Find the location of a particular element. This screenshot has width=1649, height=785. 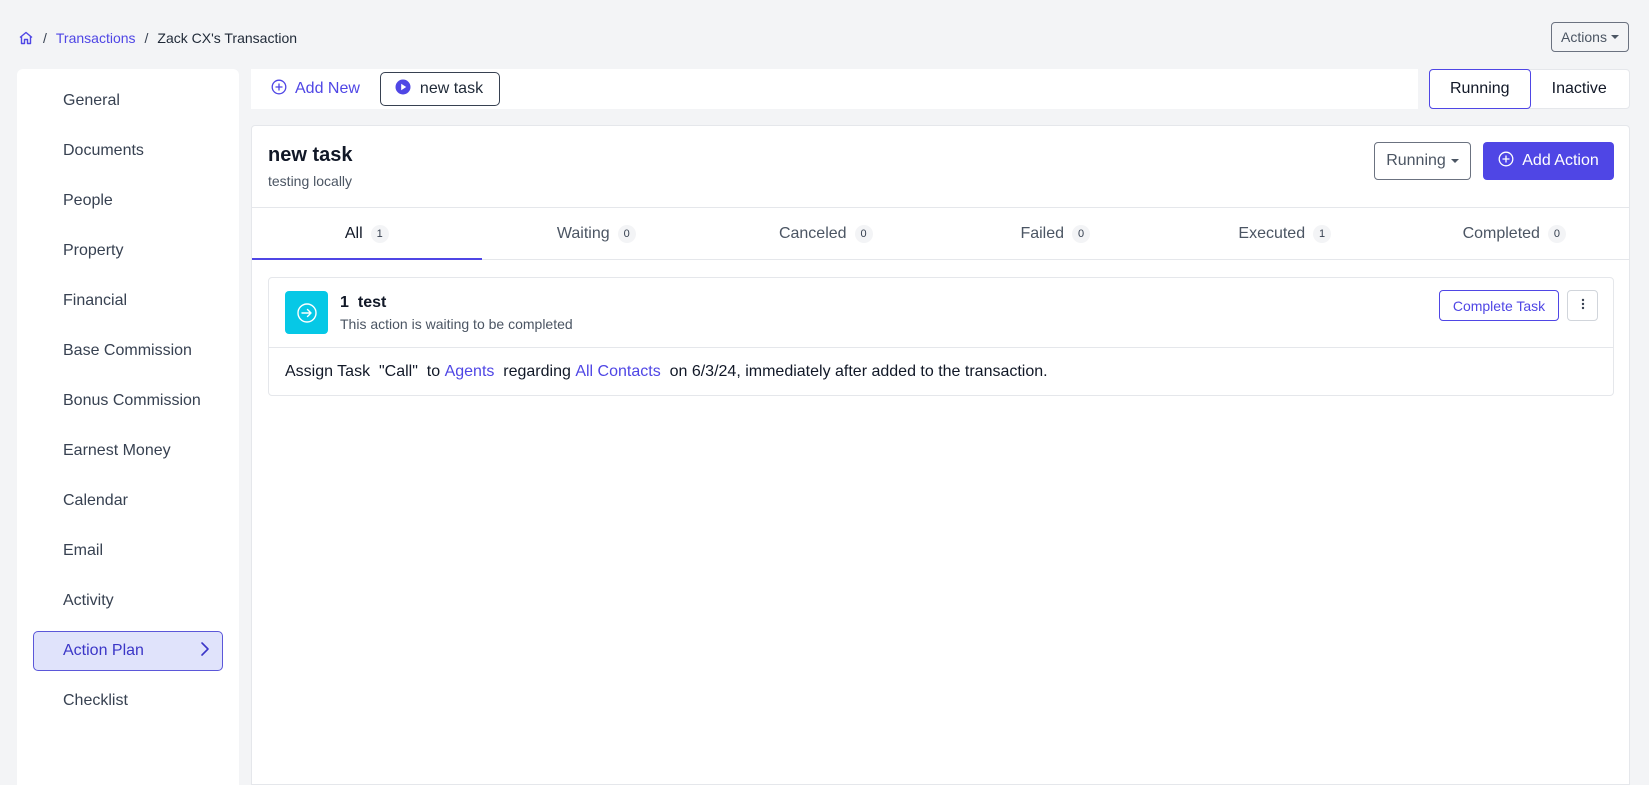

sidebar-item-label: Property is located at coordinates (93, 250).